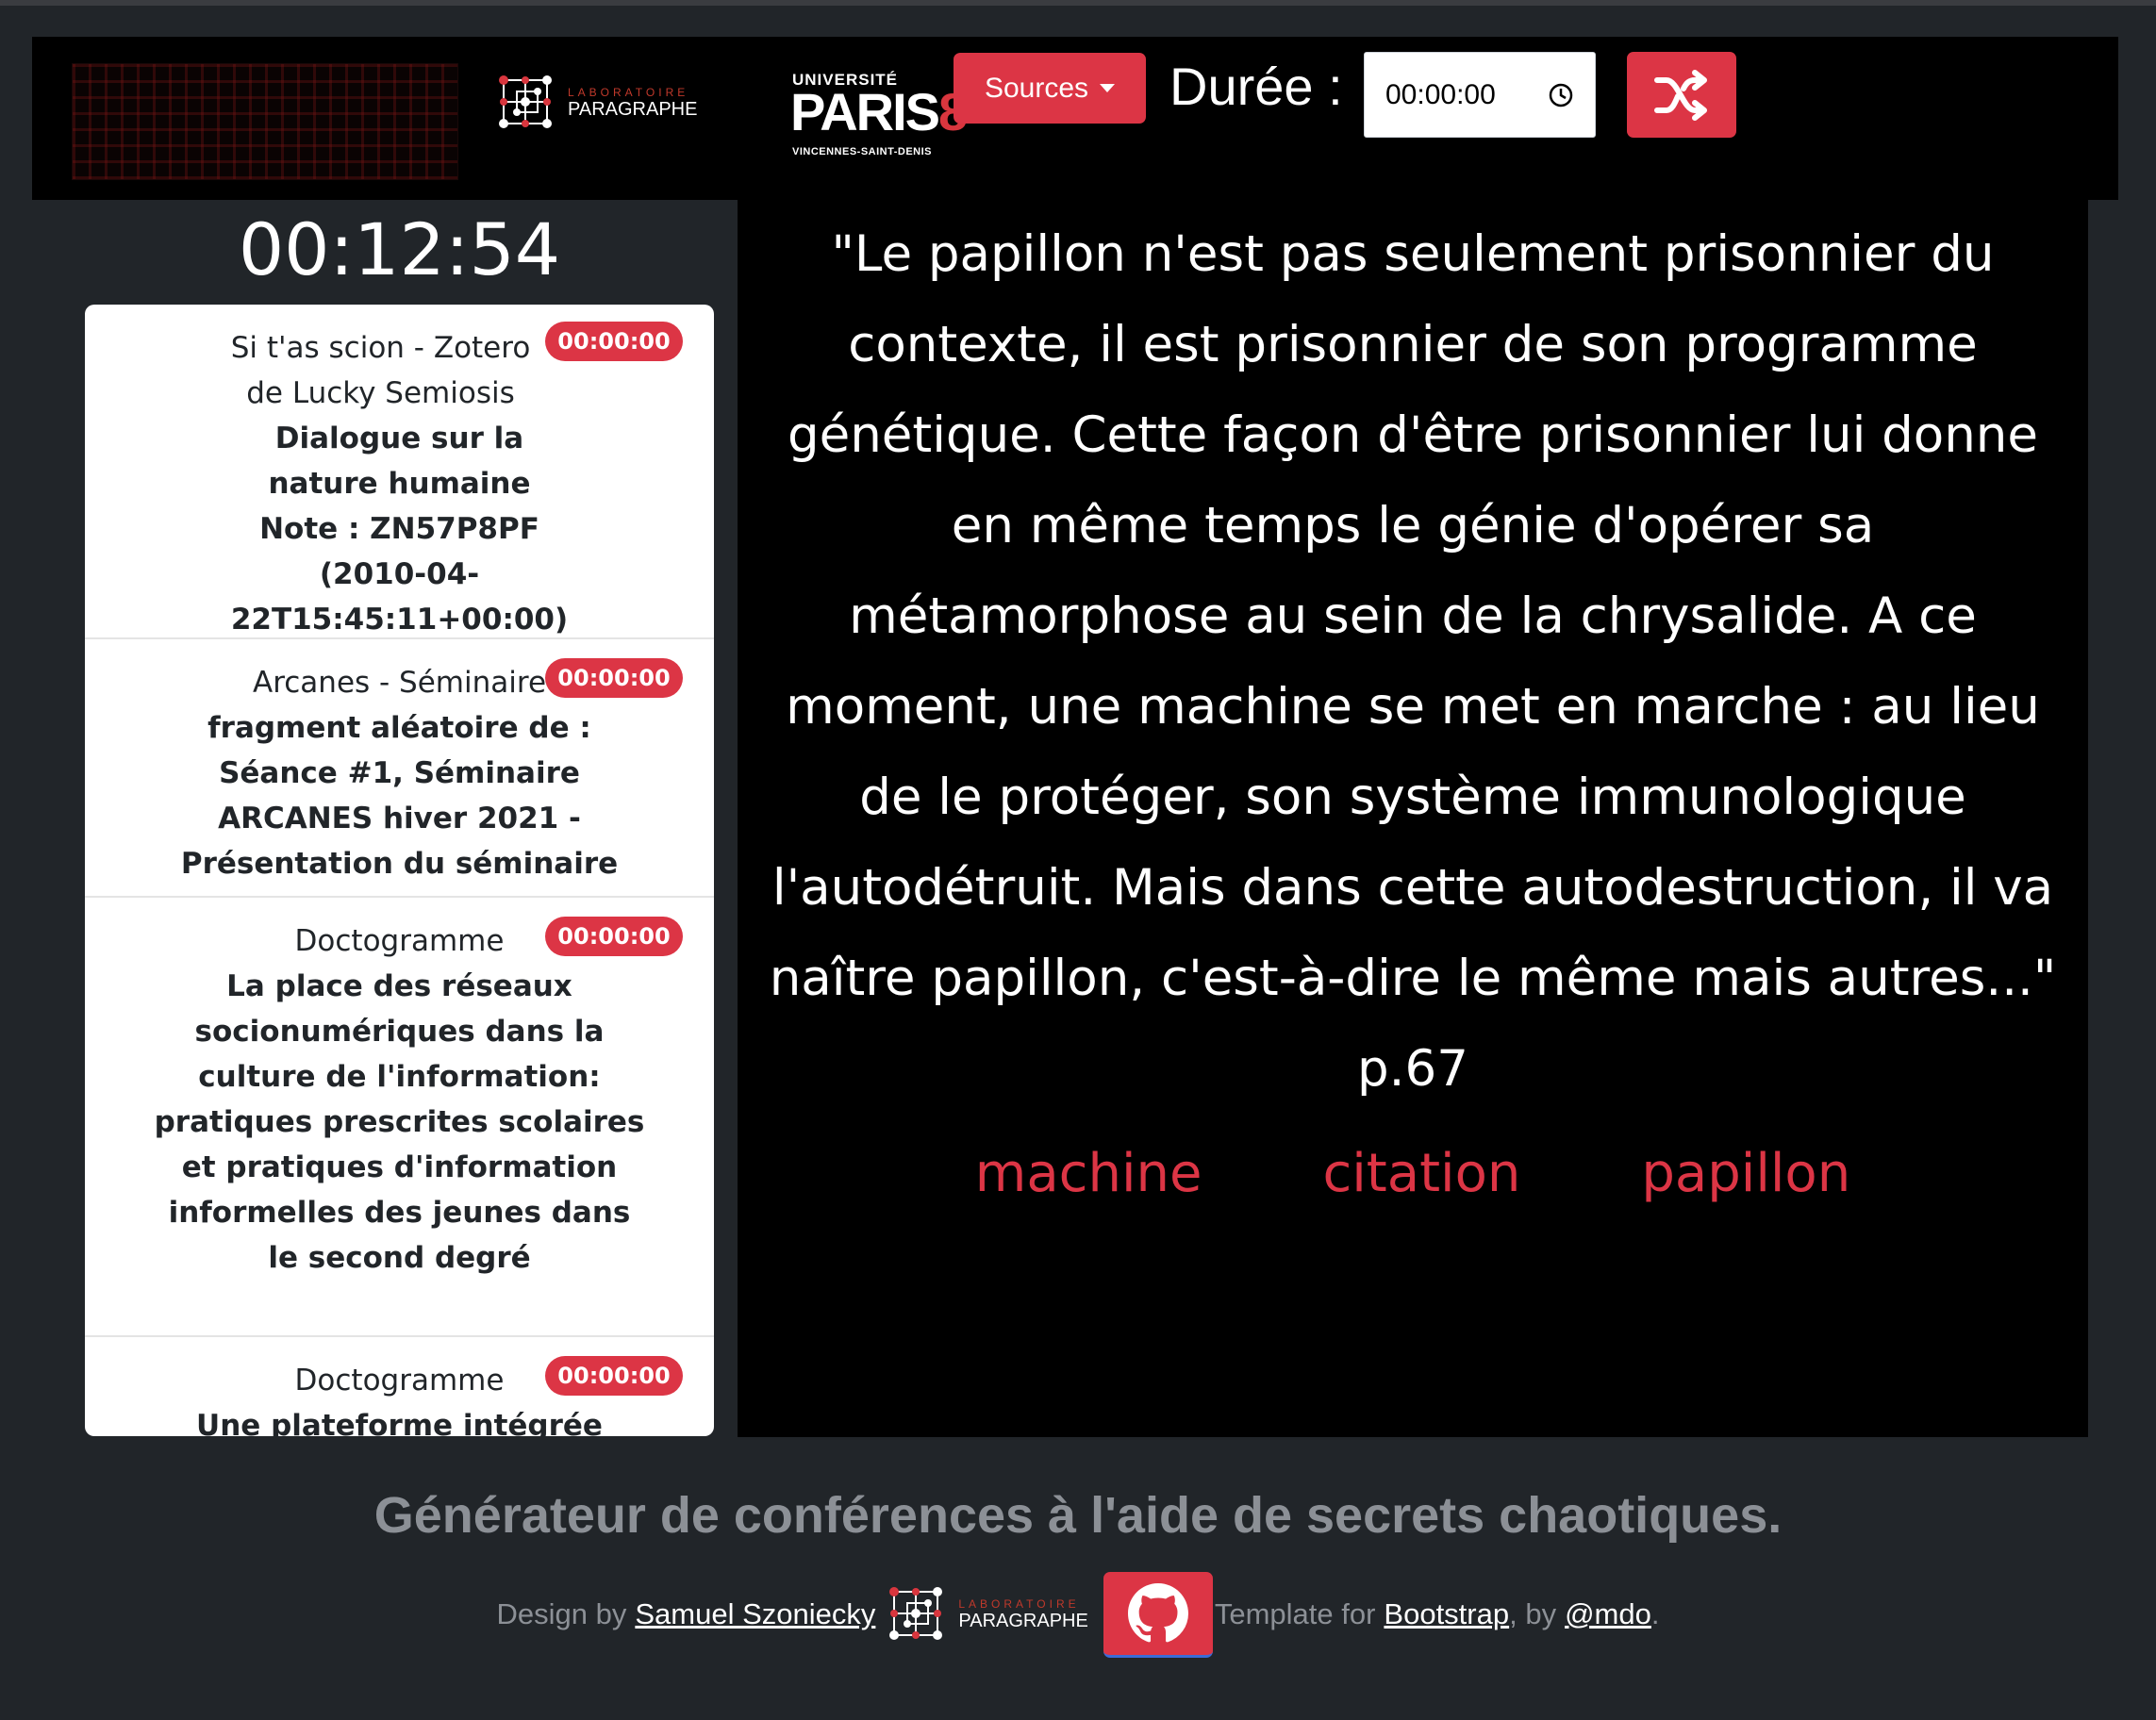 This screenshot has height=1720, width=2156. I want to click on tag-list: machine citation papillon, so click(1413, 1173).